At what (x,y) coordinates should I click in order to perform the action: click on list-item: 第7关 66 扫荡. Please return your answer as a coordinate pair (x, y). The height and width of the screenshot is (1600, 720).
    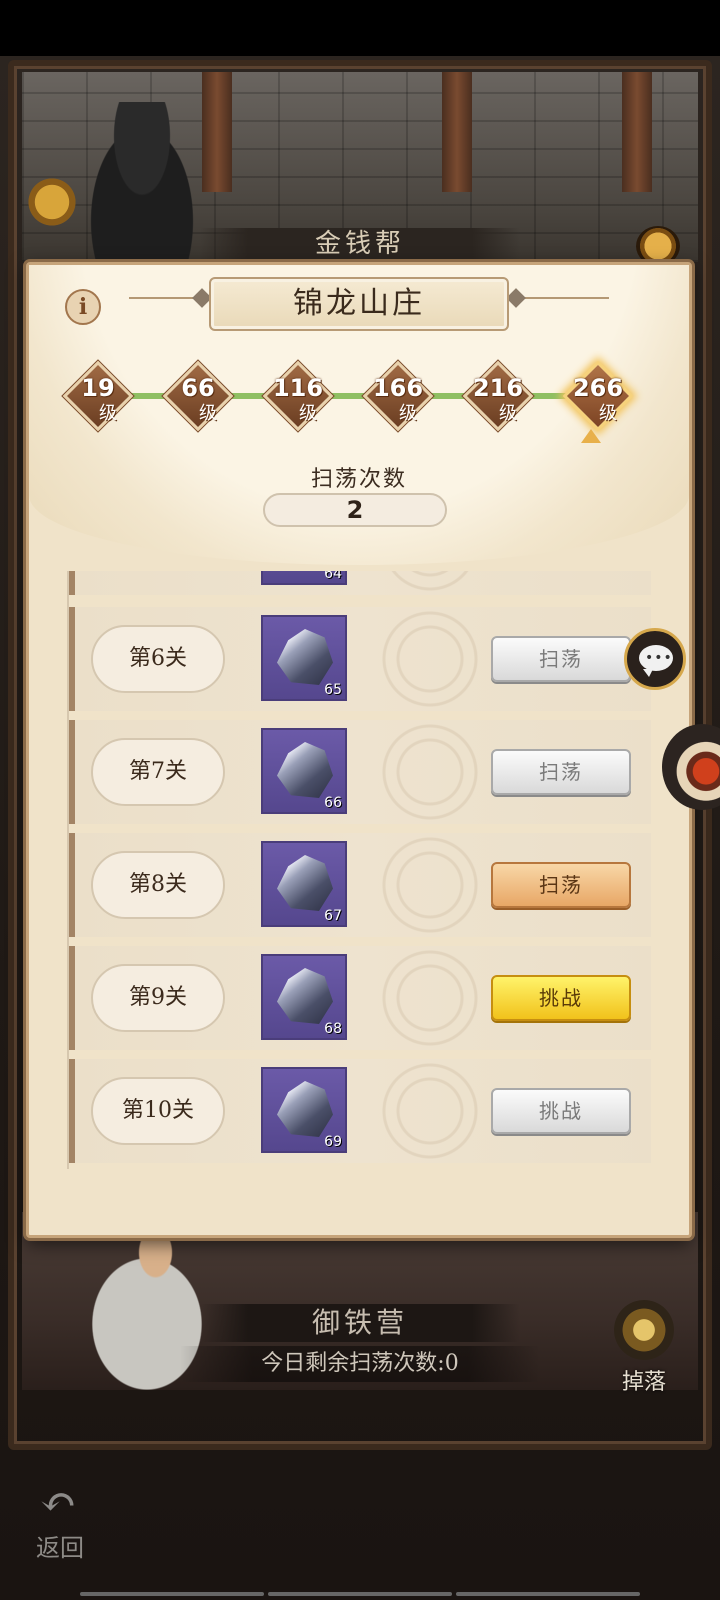
    Looking at the image, I should click on (360, 772).